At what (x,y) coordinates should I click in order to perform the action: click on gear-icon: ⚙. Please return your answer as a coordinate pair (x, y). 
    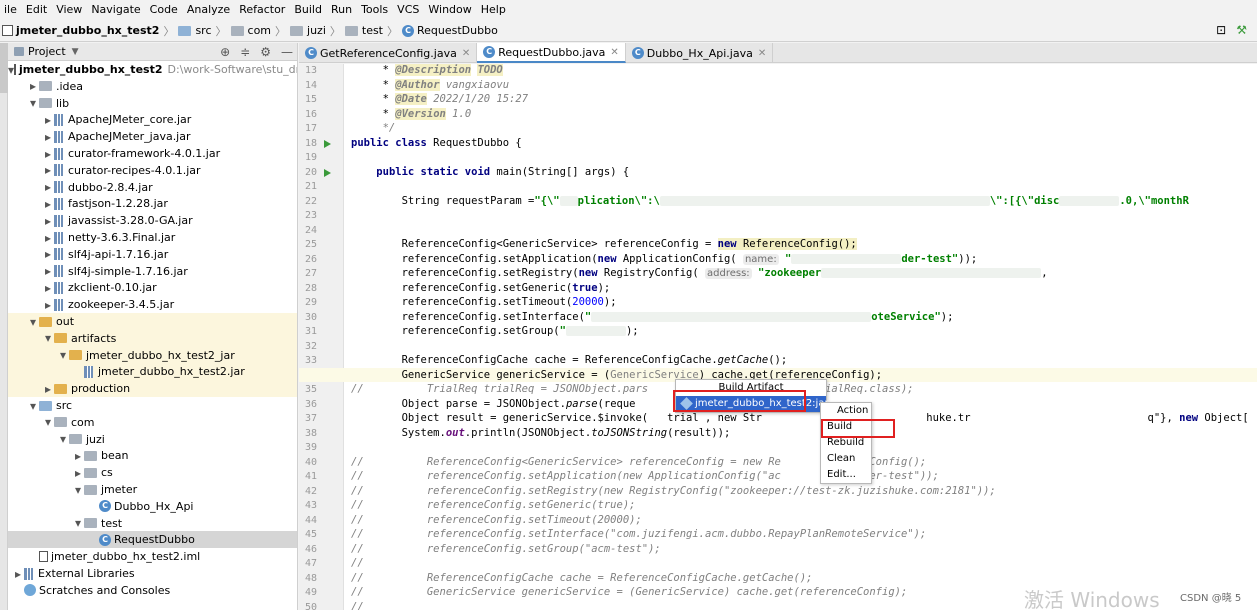
    Looking at the image, I should click on (265, 52).